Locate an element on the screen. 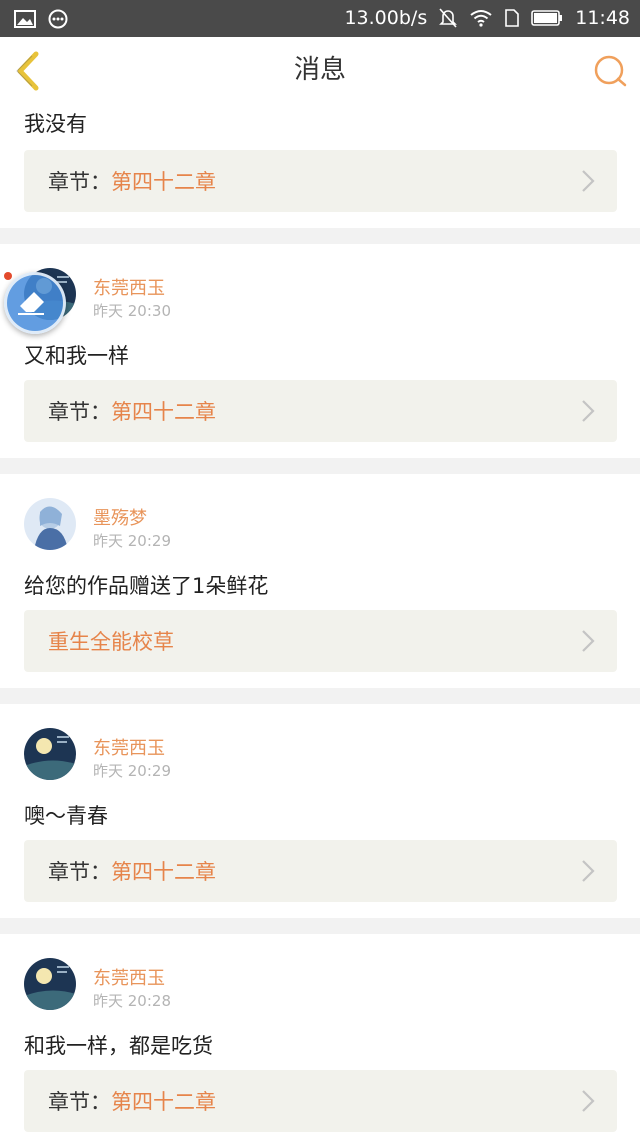 The height and width of the screenshot is (1148, 640). more-icon is located at coordinates (58, 19).